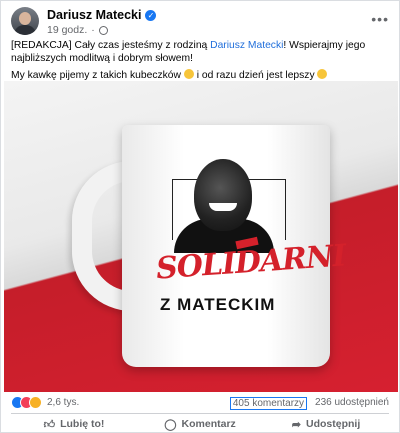 The width and height of the screenshot is (400, 433). Describe the element at coordinates (200, 22) in the screenshot. I see `post-header: Dariusz Matecki ✓ 19 godz. · •••` at that location.